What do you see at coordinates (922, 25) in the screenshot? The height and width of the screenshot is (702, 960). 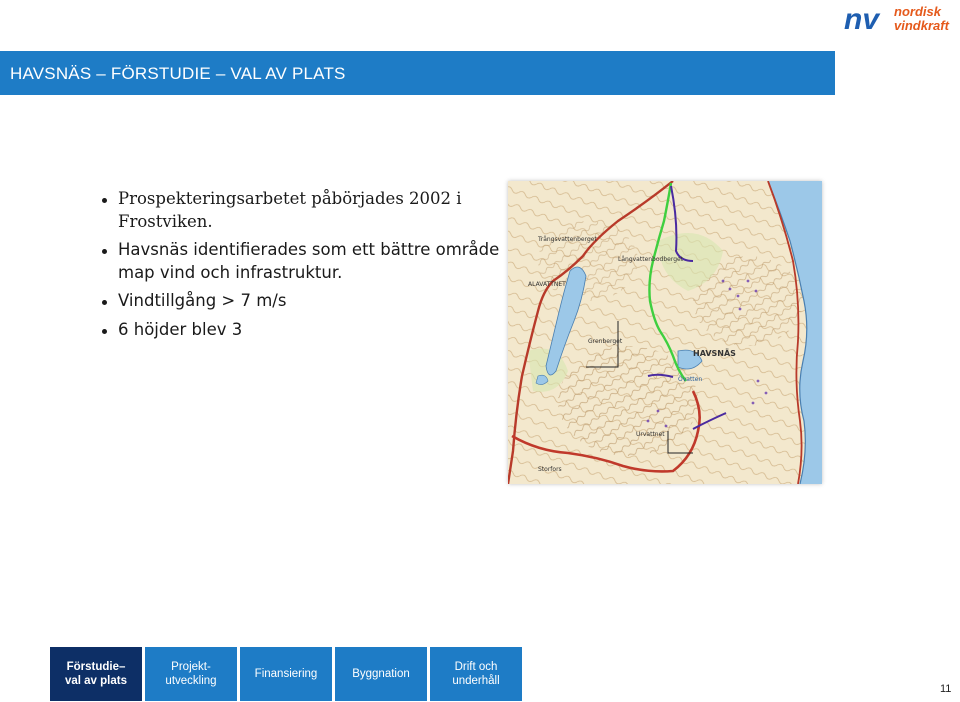 I see `logo-line2: vindkraft` at bounding box center [922, 25].